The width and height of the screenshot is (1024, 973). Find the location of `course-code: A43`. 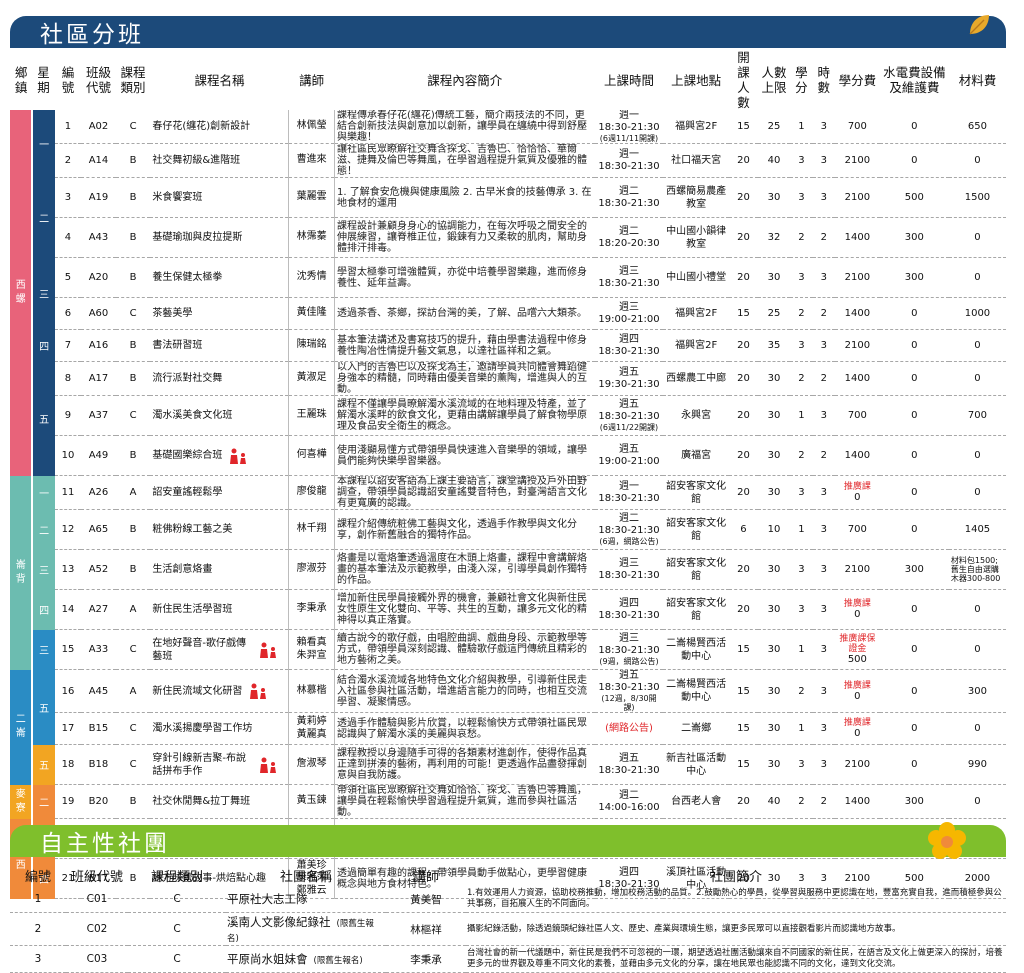

course-code: A43 is located at coordinates (98, 237).